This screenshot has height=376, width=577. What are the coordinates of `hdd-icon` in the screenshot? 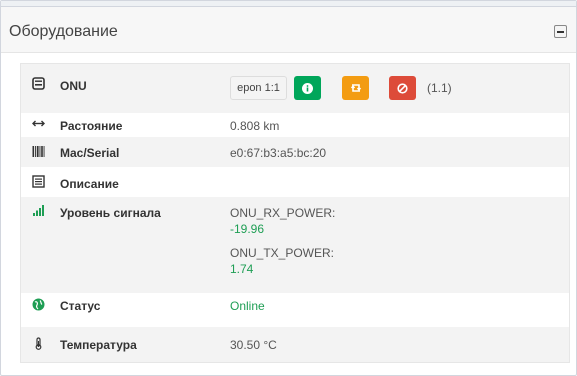 It's located at (38, 85).